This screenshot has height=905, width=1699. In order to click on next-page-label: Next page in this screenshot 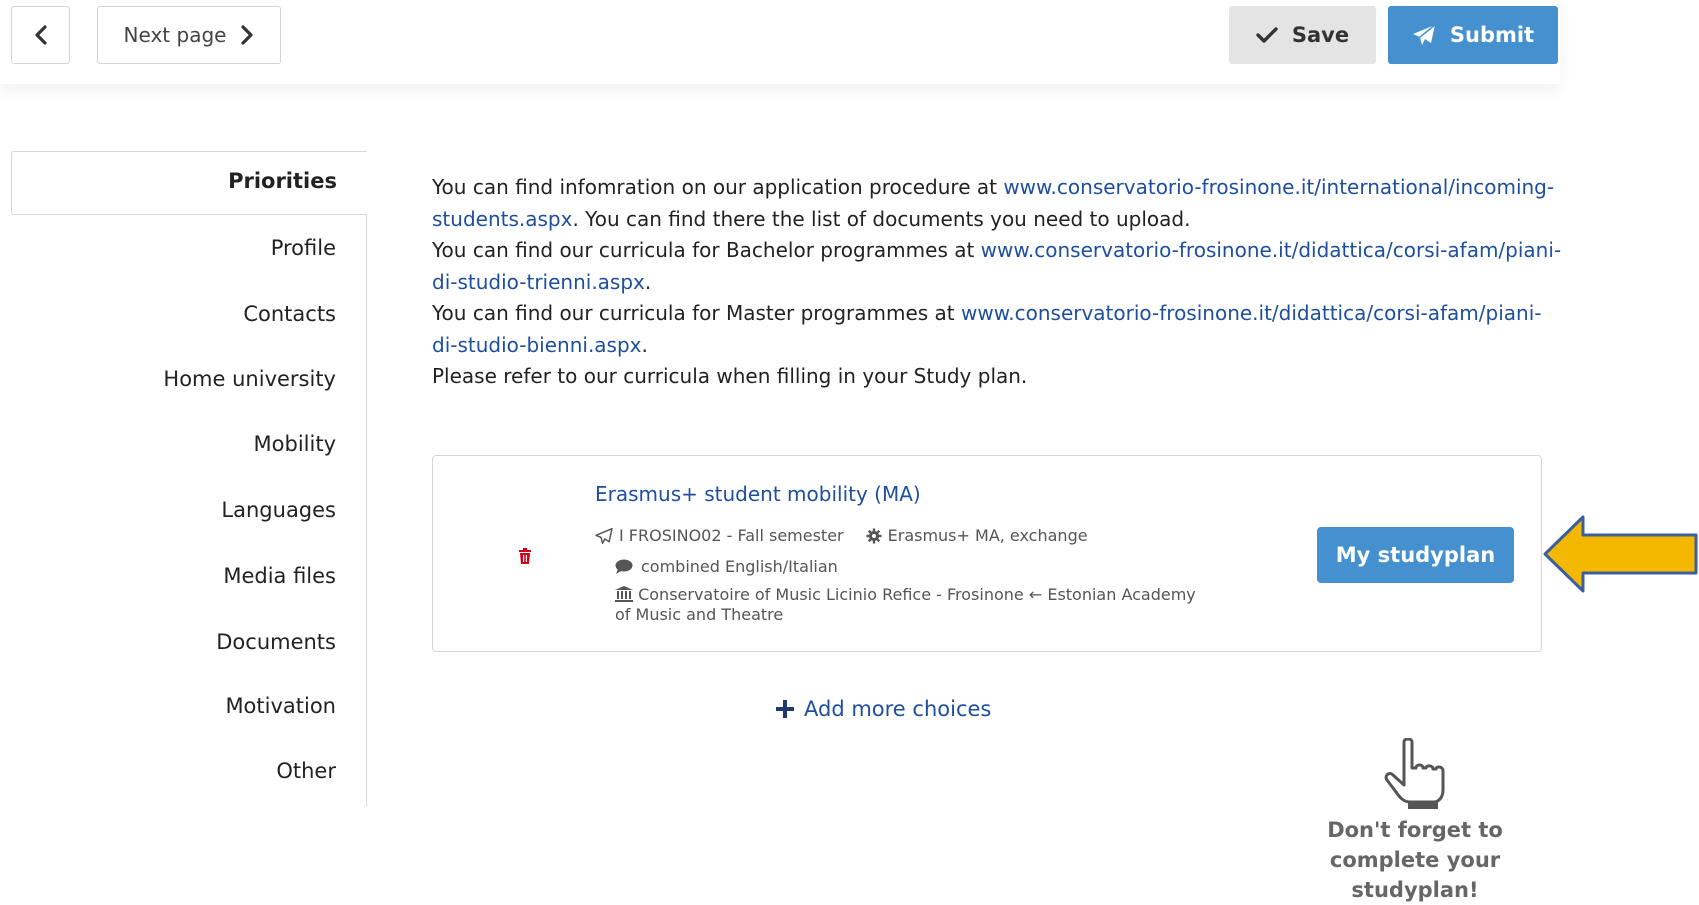, I will do `click(175, 35)`.